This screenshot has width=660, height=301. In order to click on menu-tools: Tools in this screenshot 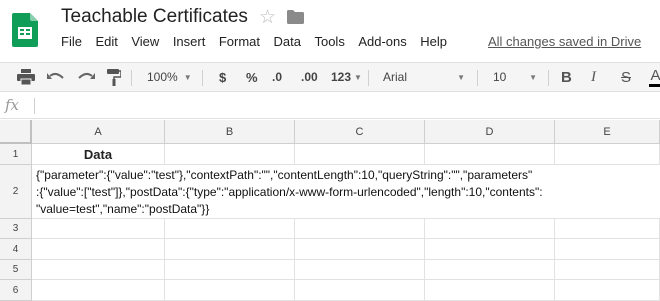, I will do `click(329, 41)`.